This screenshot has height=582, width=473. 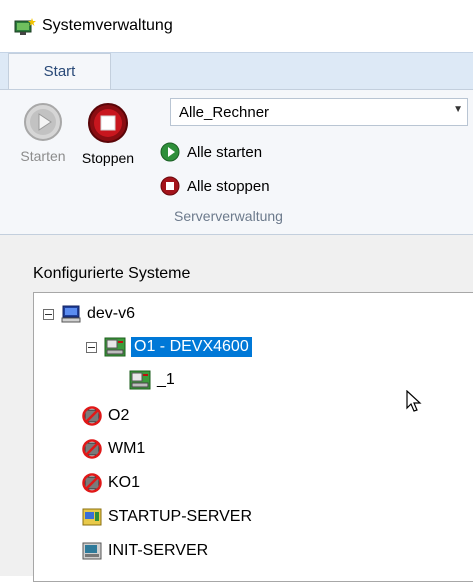 I want to click on panel-title: Konfigurierte Systeme, so click(x=112, y=273).